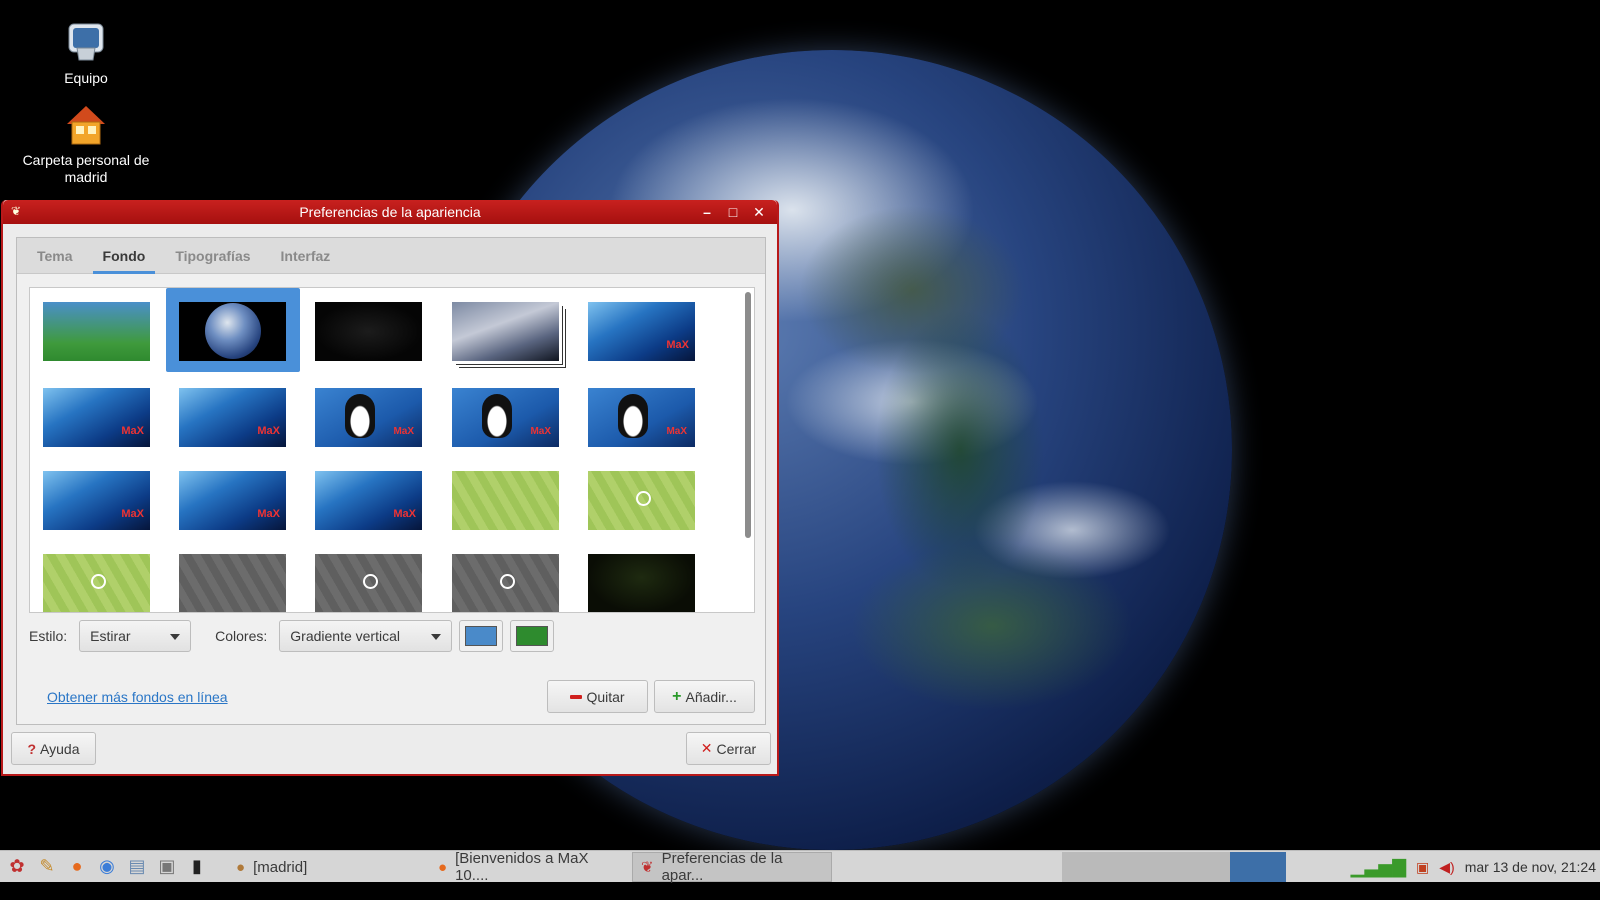 The height and width of the screenshot is (900, 1600). What do you see at coordinates (137, 867) in the screenshot?
I see `files-icon: ▤` at bounding box center [137, 867].